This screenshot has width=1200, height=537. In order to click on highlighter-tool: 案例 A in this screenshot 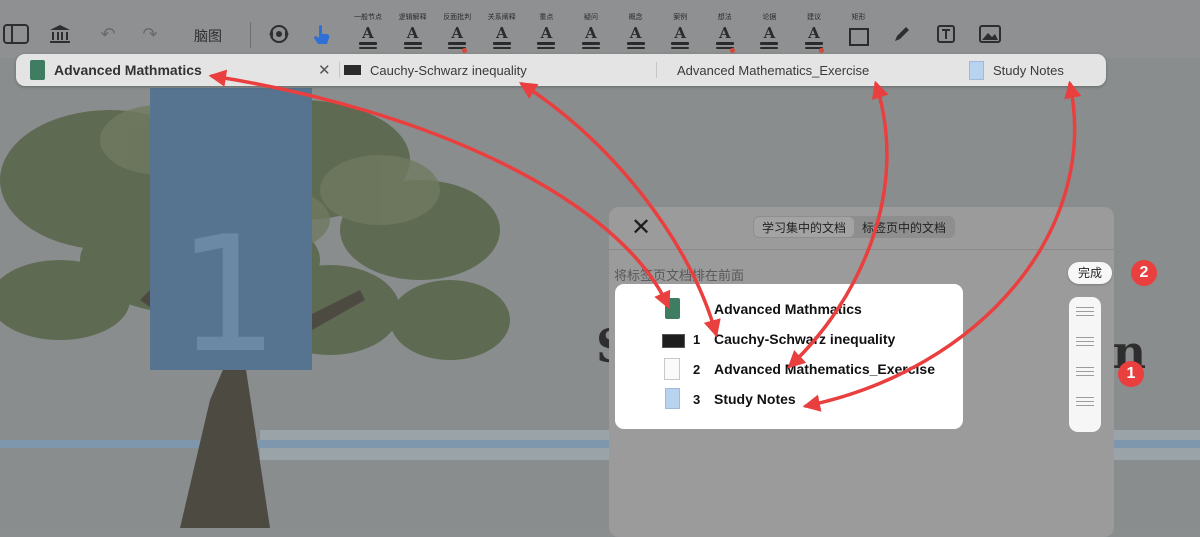, I will do `click(680, 30)`.